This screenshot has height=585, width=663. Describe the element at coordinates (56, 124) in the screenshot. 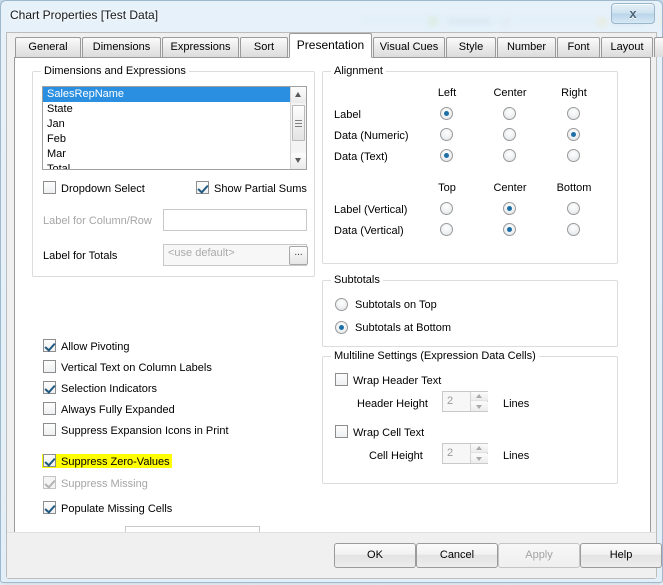

I see `list-item-label: Jan` at that location.